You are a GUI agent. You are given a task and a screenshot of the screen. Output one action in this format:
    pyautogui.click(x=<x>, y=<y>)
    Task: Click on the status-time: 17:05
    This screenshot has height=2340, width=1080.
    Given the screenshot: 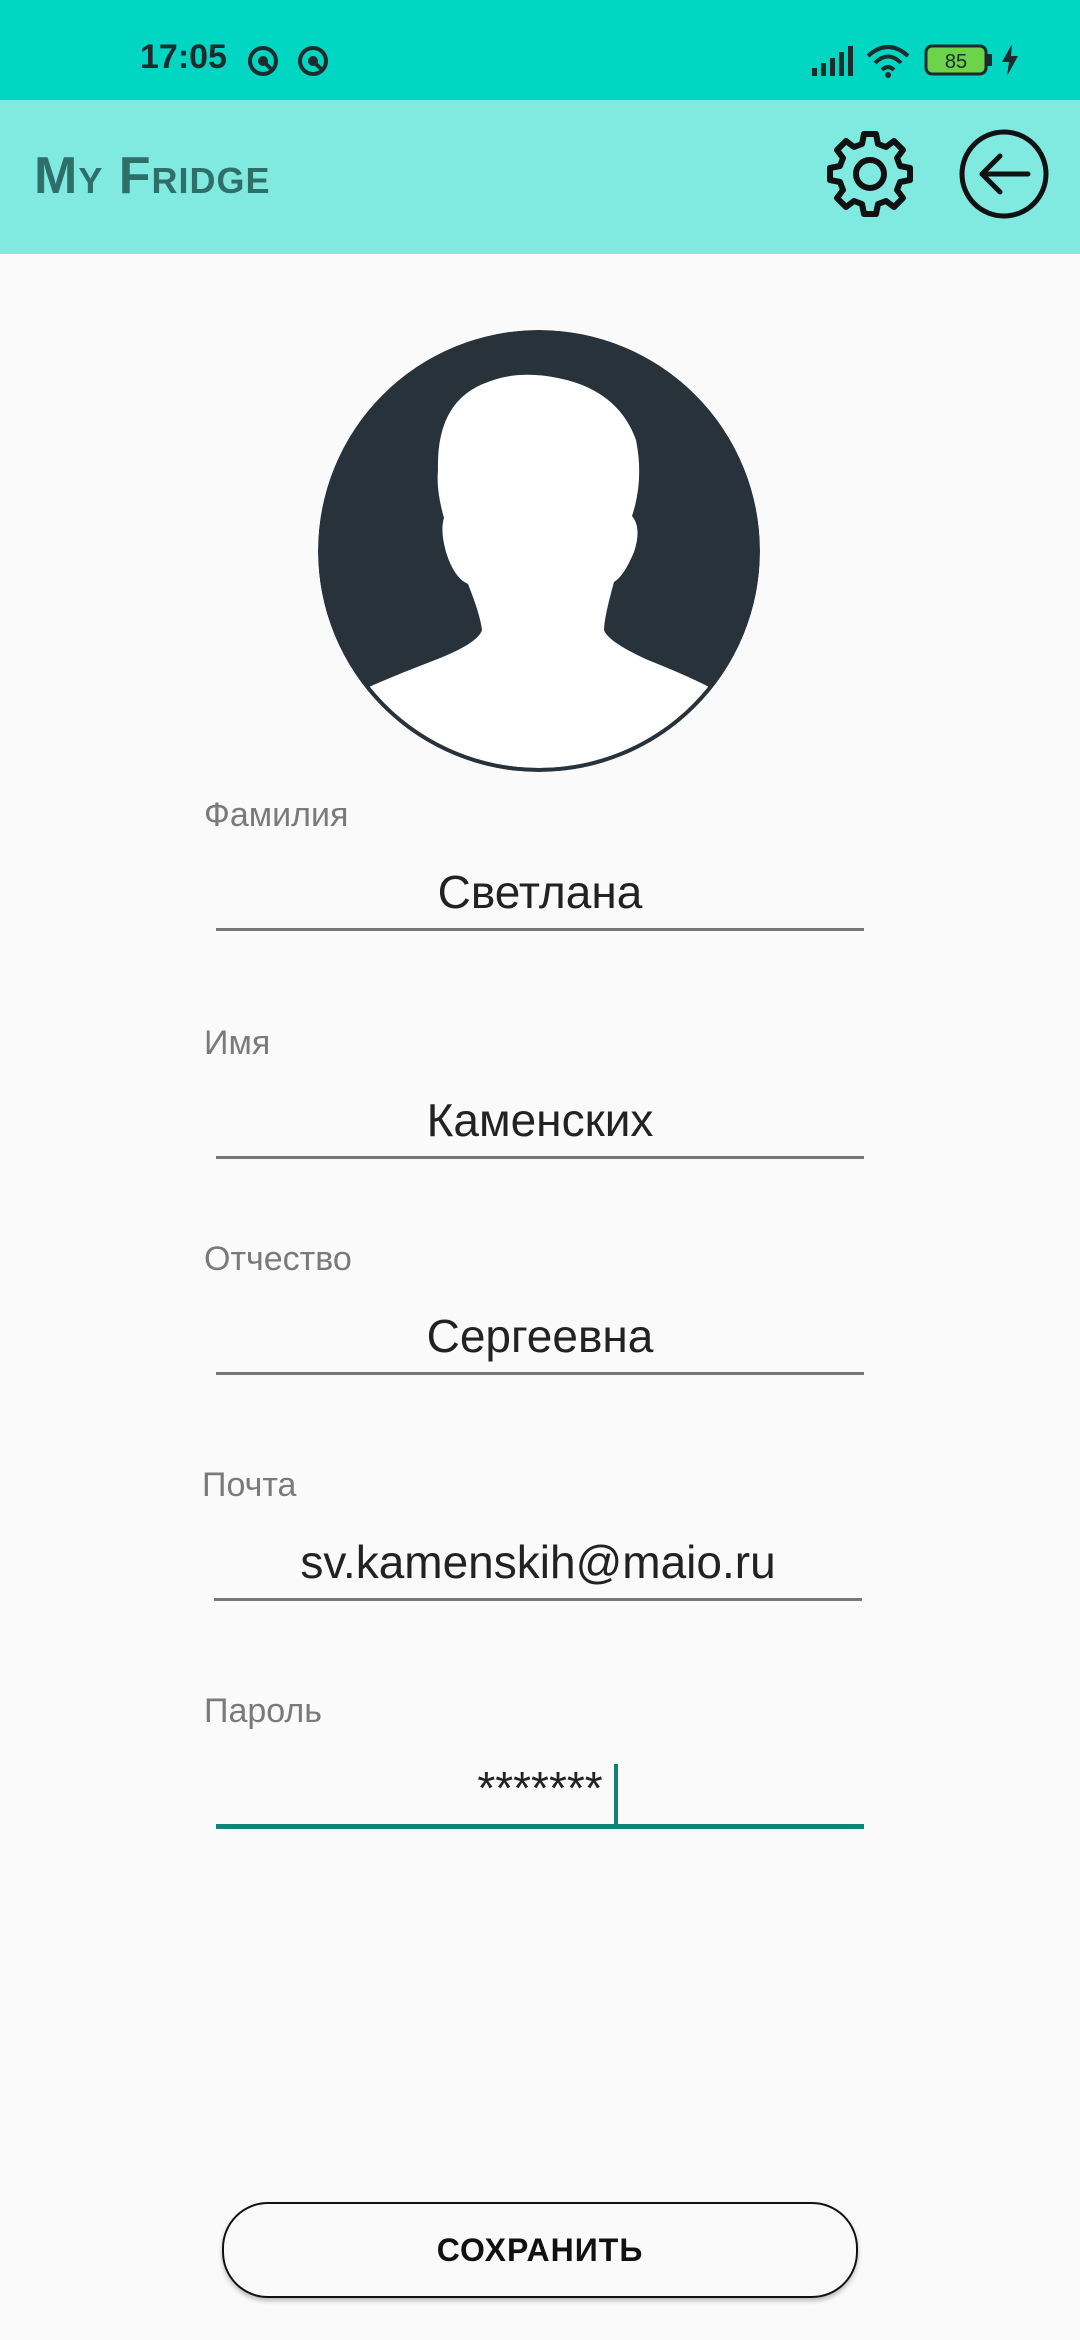 What is the action you would take?
    pyautogui.click(x=183, y=57)
    